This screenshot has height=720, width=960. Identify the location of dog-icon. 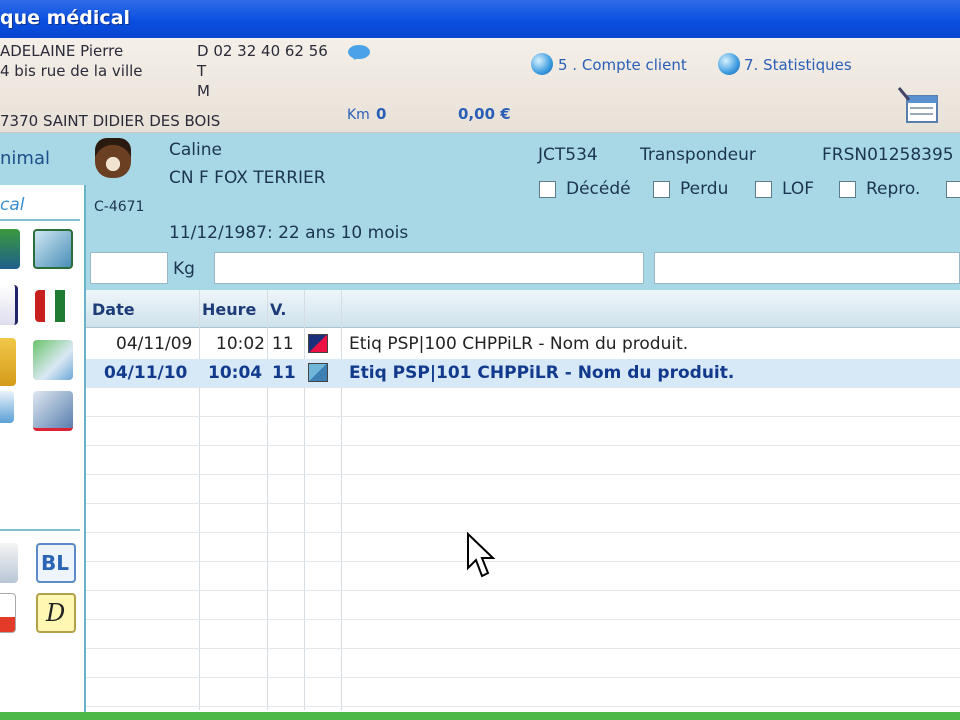
(113, 158).